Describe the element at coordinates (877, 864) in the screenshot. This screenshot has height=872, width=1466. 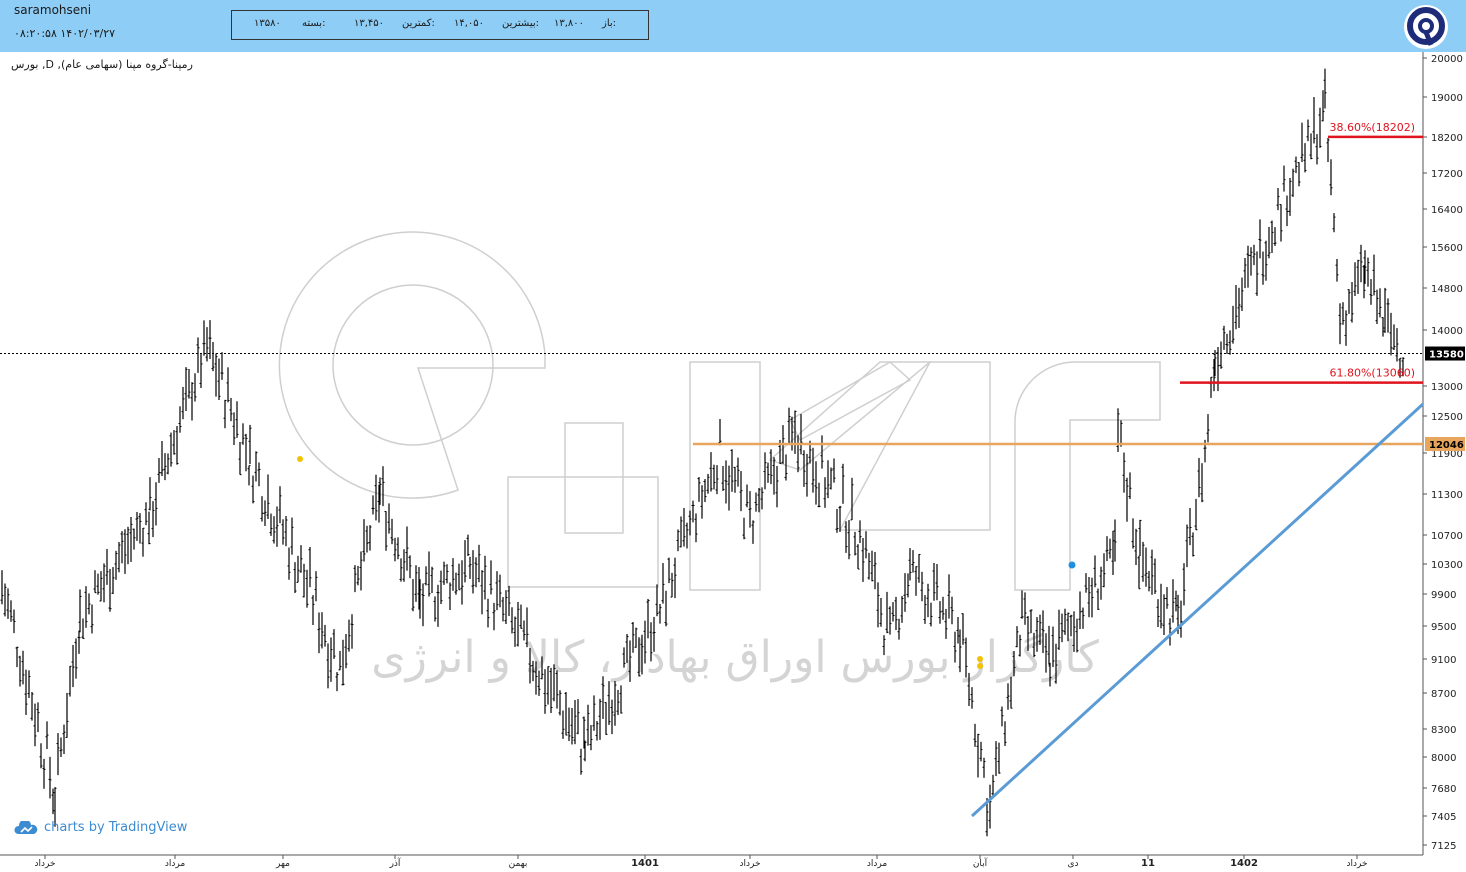
I see `time-tick-label: مرداد` at that location.